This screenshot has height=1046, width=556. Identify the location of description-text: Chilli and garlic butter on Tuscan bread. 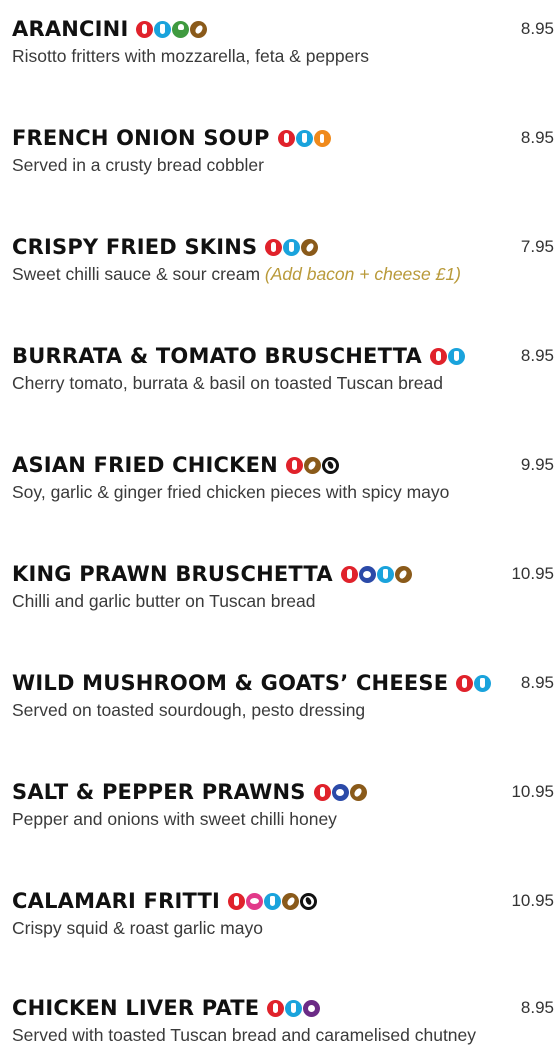
(164, 601).